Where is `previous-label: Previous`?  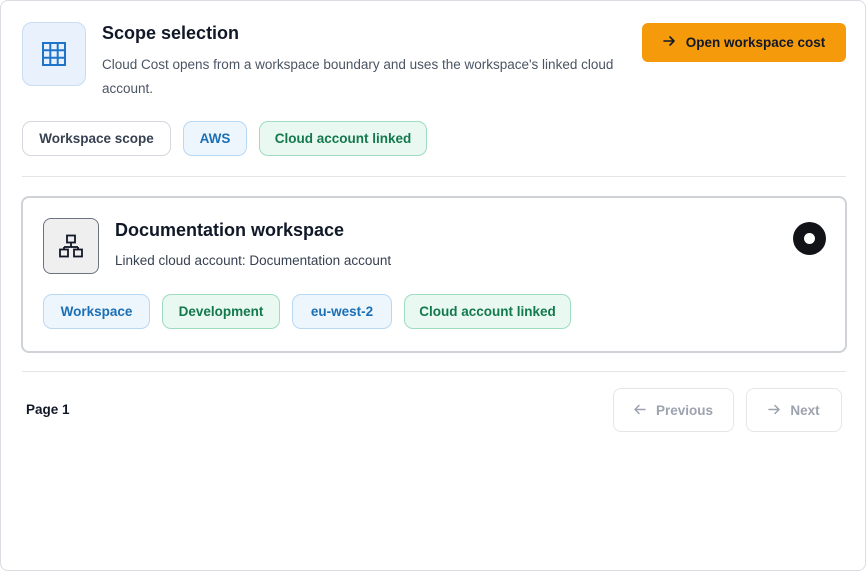
previous-label: Previous is located at coordinates (684, 410).